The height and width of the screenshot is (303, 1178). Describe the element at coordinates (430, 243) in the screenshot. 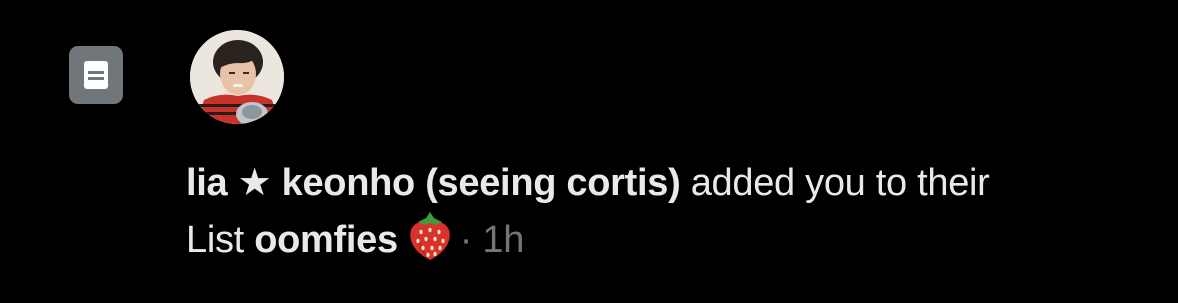

I see `strawberry-emoji` at that location.